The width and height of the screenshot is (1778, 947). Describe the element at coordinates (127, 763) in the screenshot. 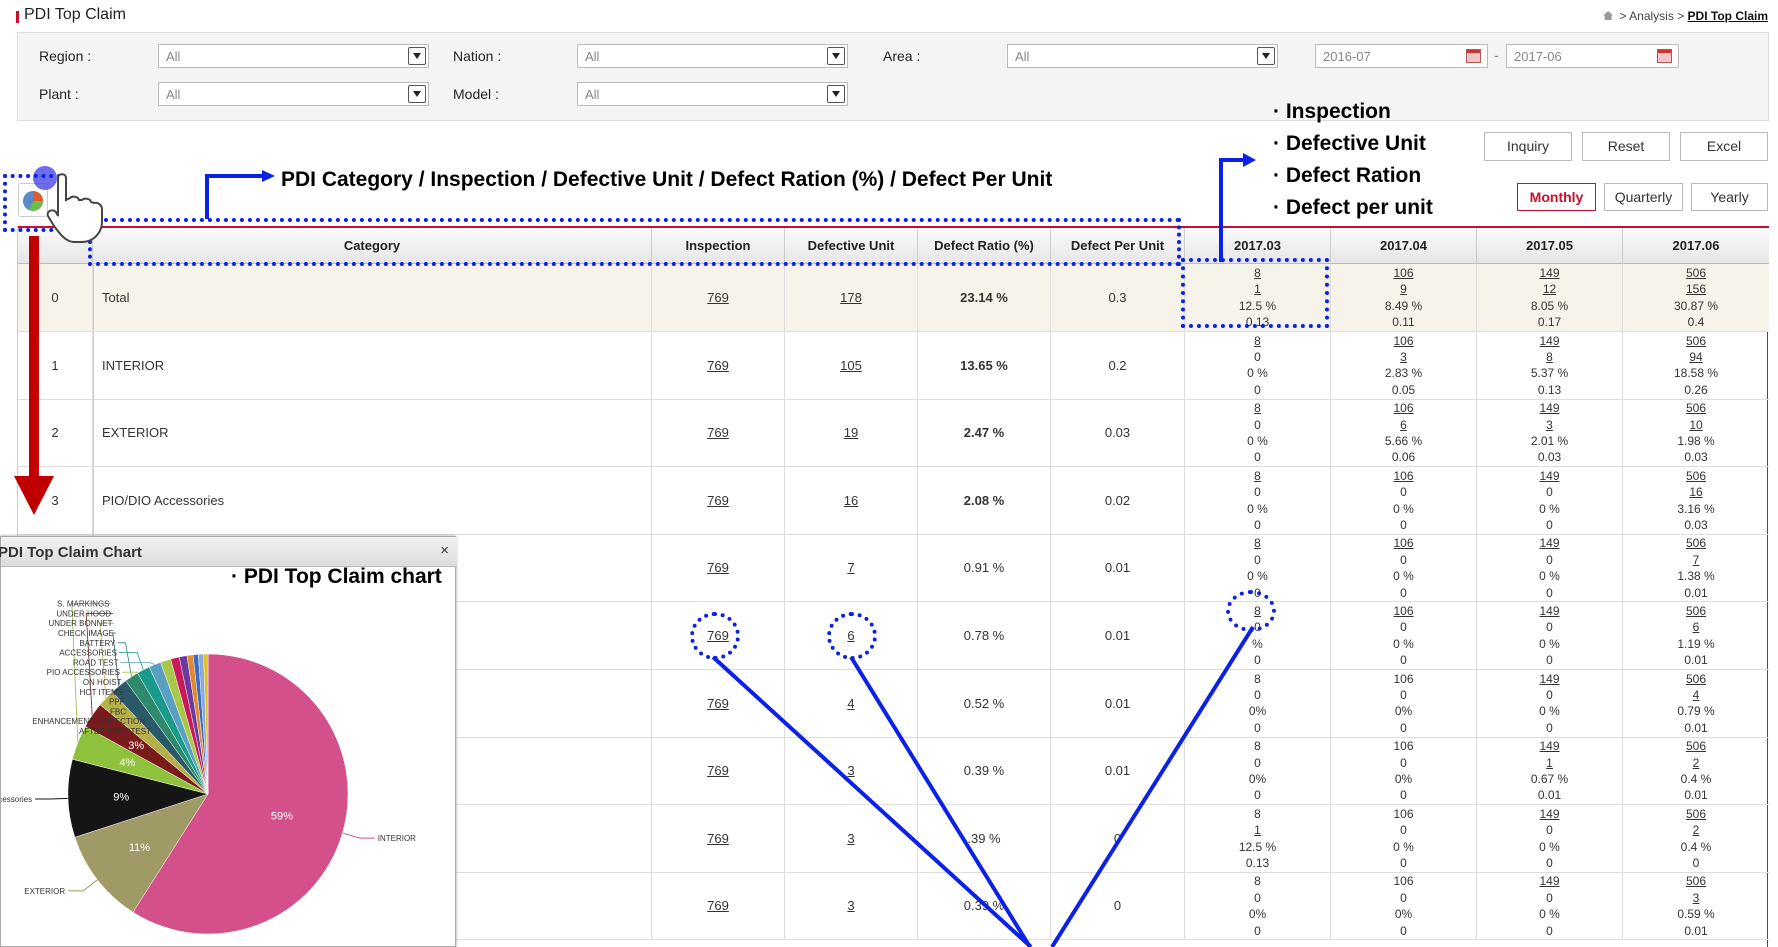

I see `pie-pct-label: 4%` at that location.